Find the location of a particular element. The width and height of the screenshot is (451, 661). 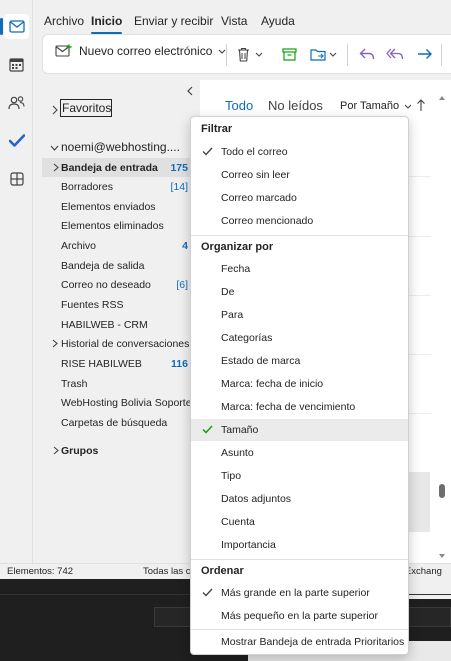

menu-item-estado-de-marca: Estado de marca is located at coordinates (299, 361).